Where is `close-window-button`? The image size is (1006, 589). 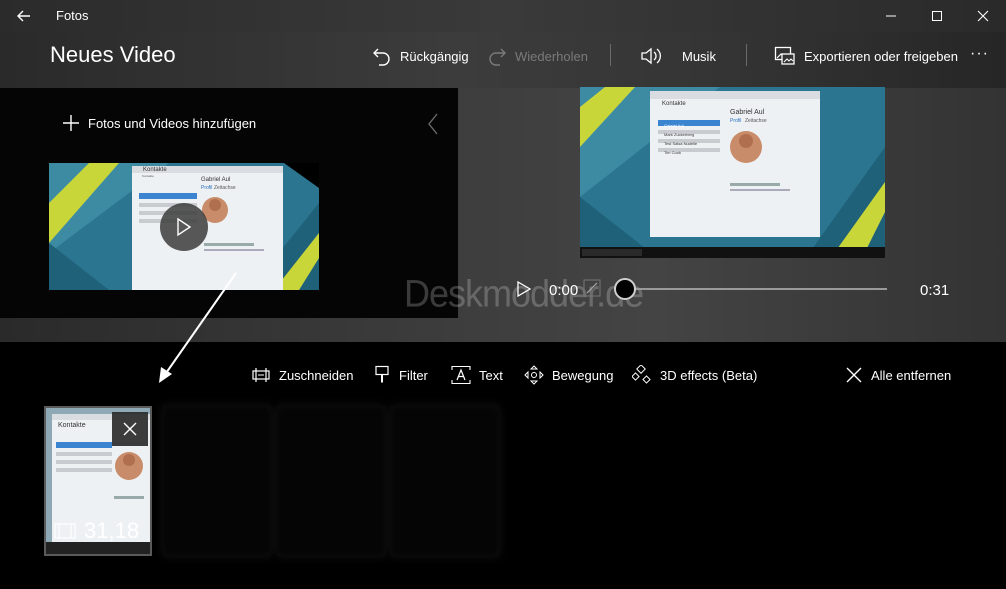
close-window-button is located at coordinates (983, 16).